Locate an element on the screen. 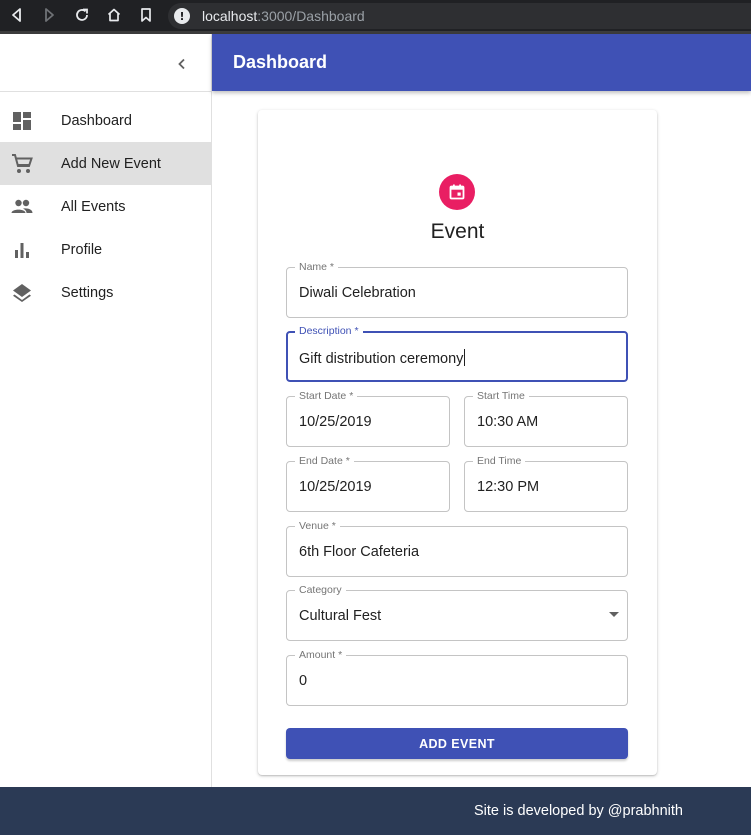 The width and height of the screenshot is (751, 835). name-field: Name * Diwali Celebration is located at coordinates (457, 289).